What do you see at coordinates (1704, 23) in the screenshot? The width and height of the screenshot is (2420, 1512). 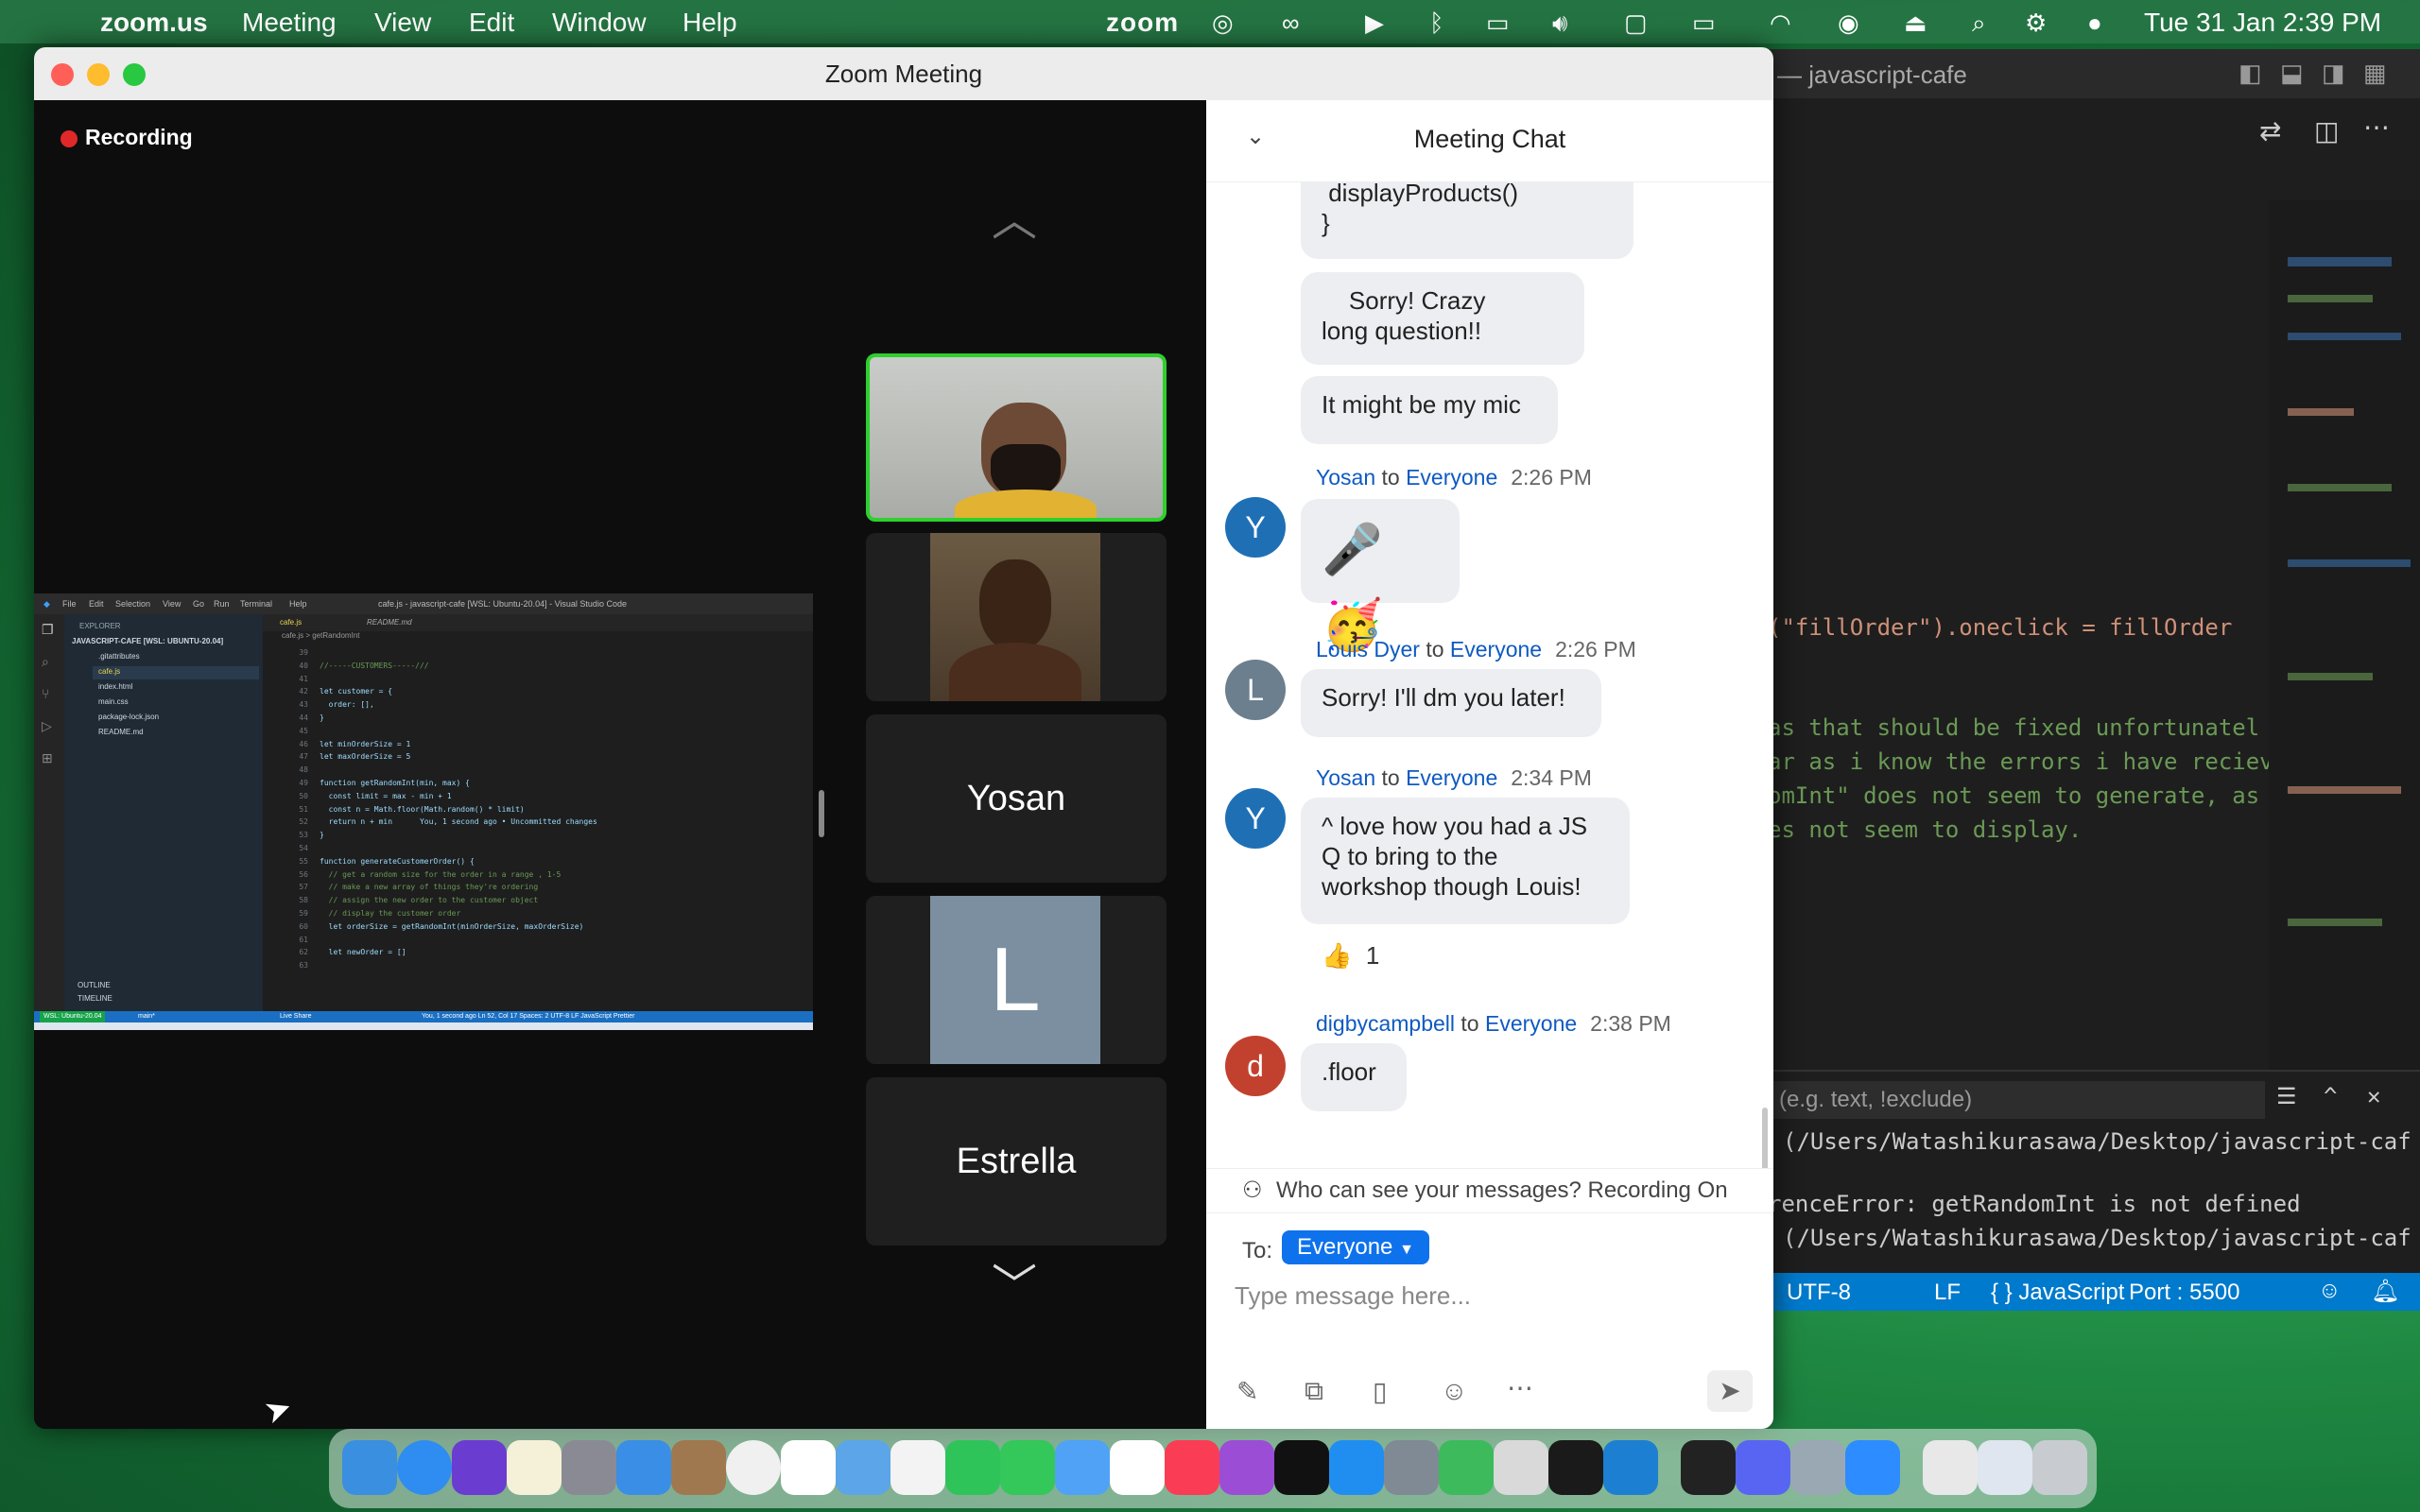 I see `battery-icon: ▭` at bounding box center [1704, 23].